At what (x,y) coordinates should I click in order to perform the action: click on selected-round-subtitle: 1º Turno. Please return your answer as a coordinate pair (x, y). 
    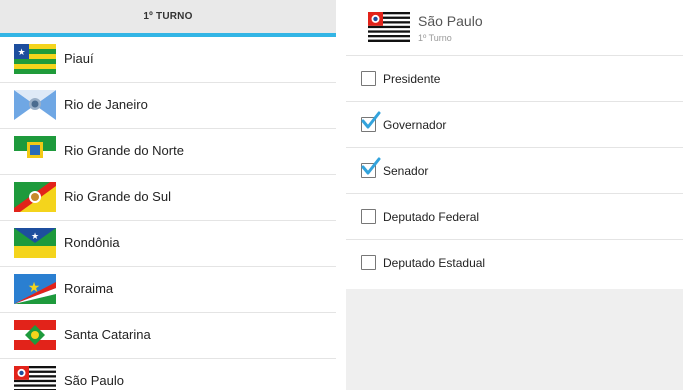
    Looking at the image, I should click on (435, 38).